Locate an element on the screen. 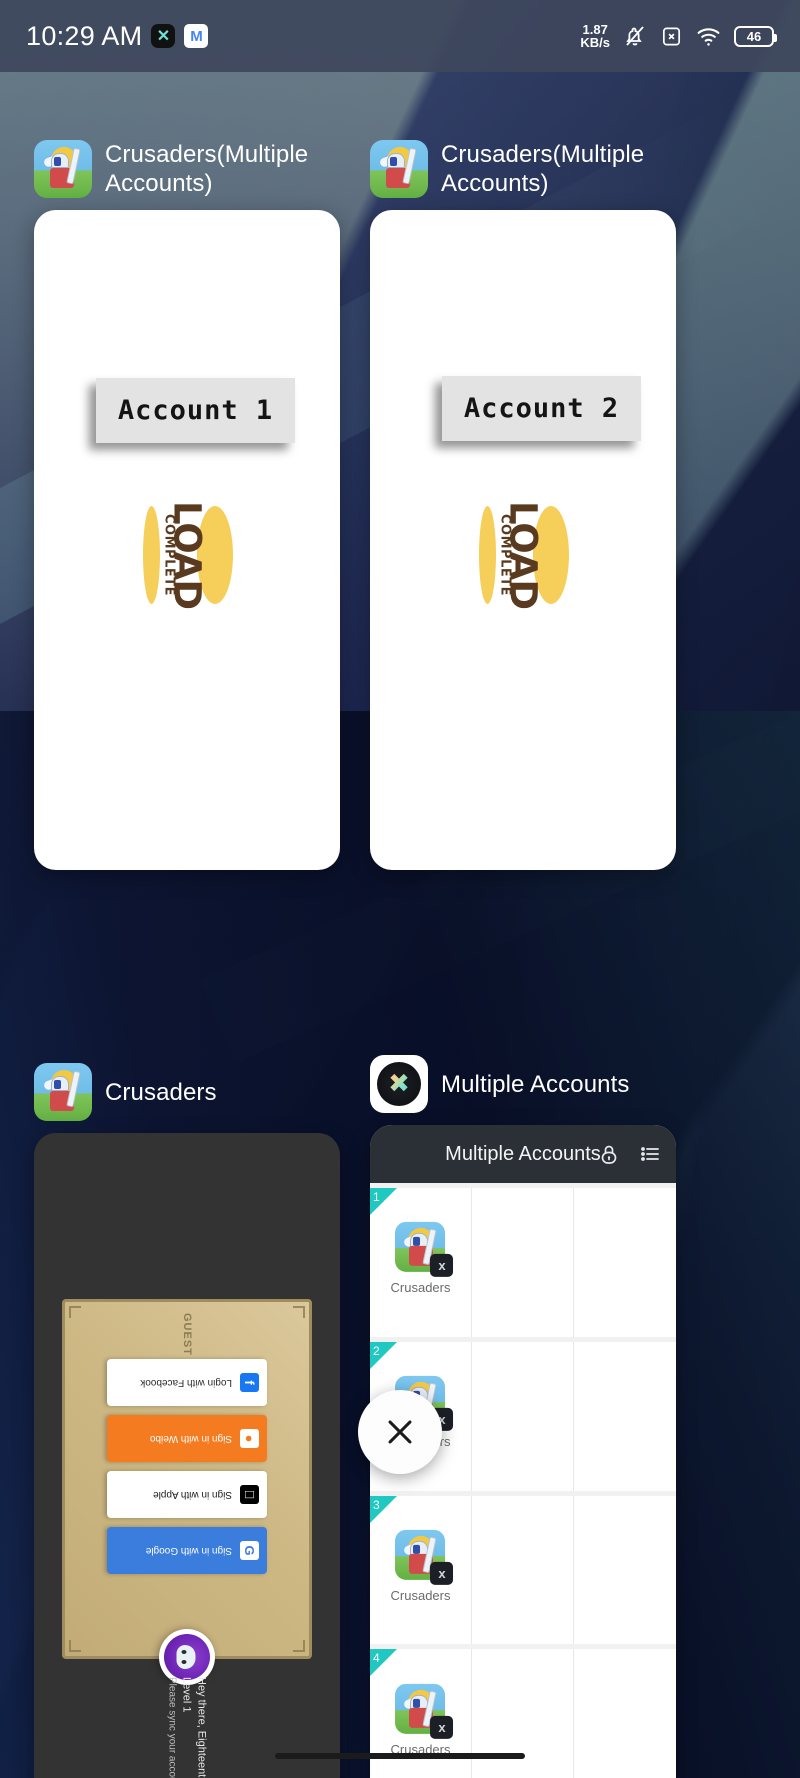 This screenshot has height=1778, width=800. clone-index-badge: 4 is located at coordinates (383, 1663).